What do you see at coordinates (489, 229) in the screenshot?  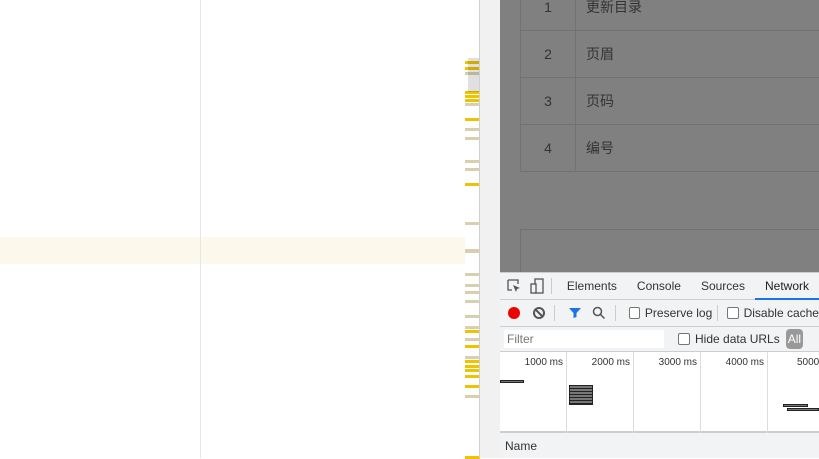 I see `pane-divider` at bounding box center [489, 229].